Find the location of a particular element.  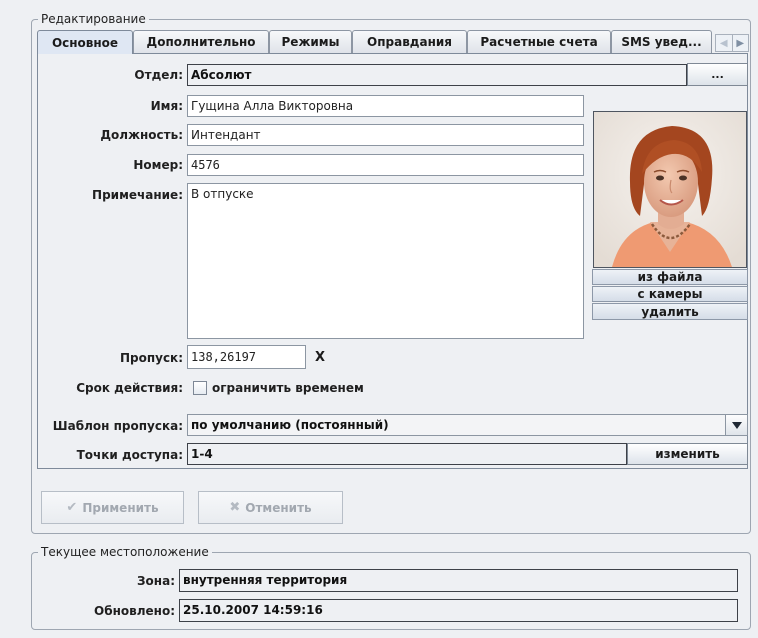

cancel-button-label: Отменить is located at coordinates (278, 507).